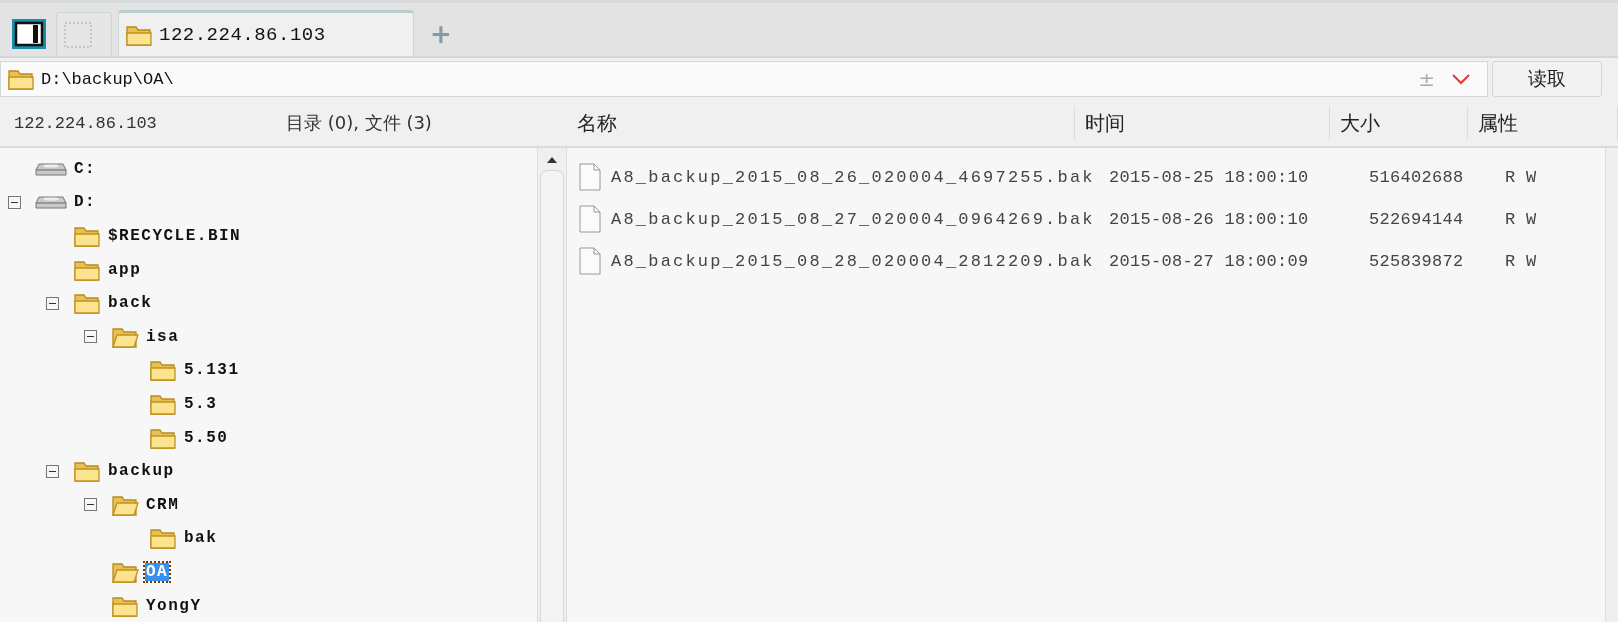 The width and height of the screenshot is (1618, 622). I want to click on file-time: 2015-08-27 18:00:09, so click(1209, 261).